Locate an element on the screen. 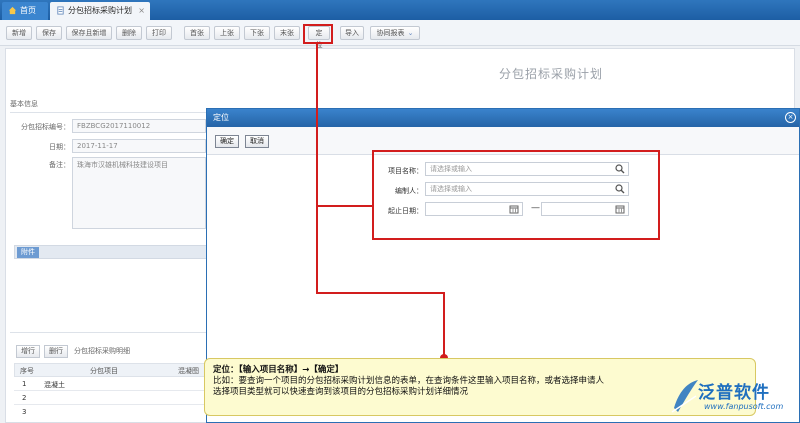 This screenshot has width=800, height=423. date-label: 日期： is located at coordinates (59, 147).